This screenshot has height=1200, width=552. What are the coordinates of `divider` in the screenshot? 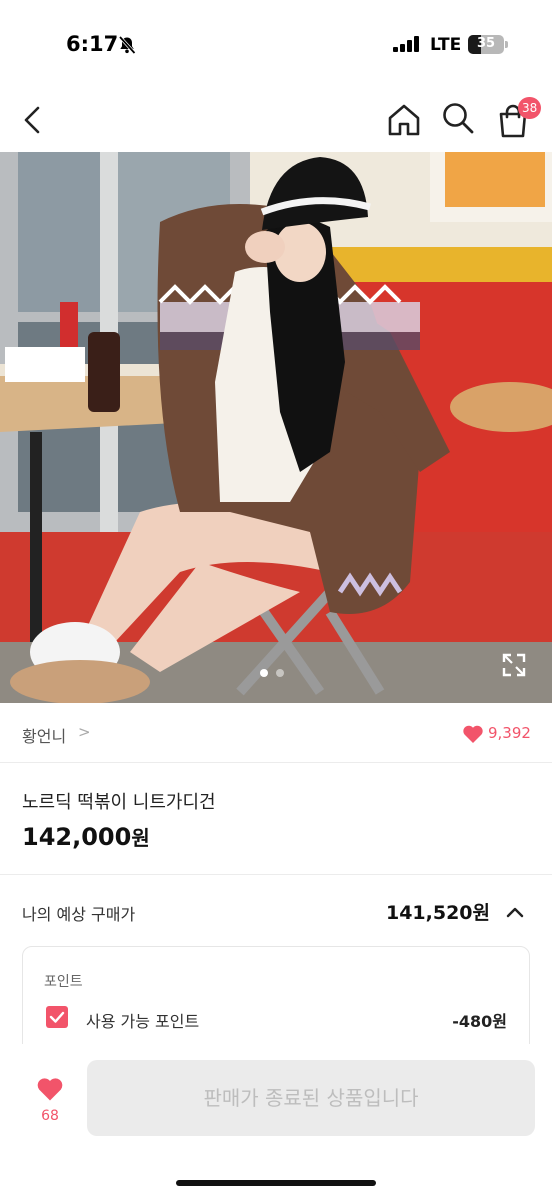 It's located at (276, 874).